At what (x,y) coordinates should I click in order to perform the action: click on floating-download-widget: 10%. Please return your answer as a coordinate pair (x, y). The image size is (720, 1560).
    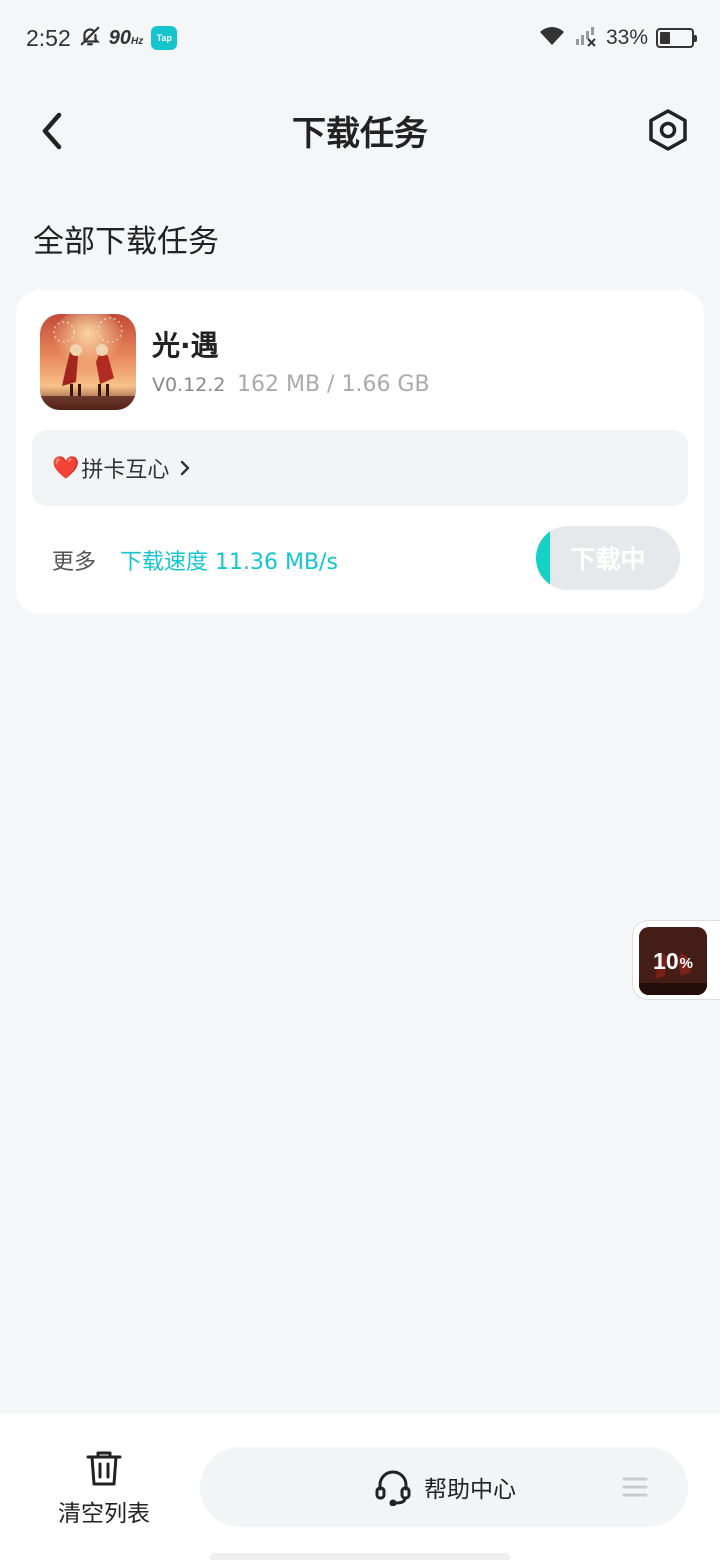
    Looking at the image, I should click on (676, 960).